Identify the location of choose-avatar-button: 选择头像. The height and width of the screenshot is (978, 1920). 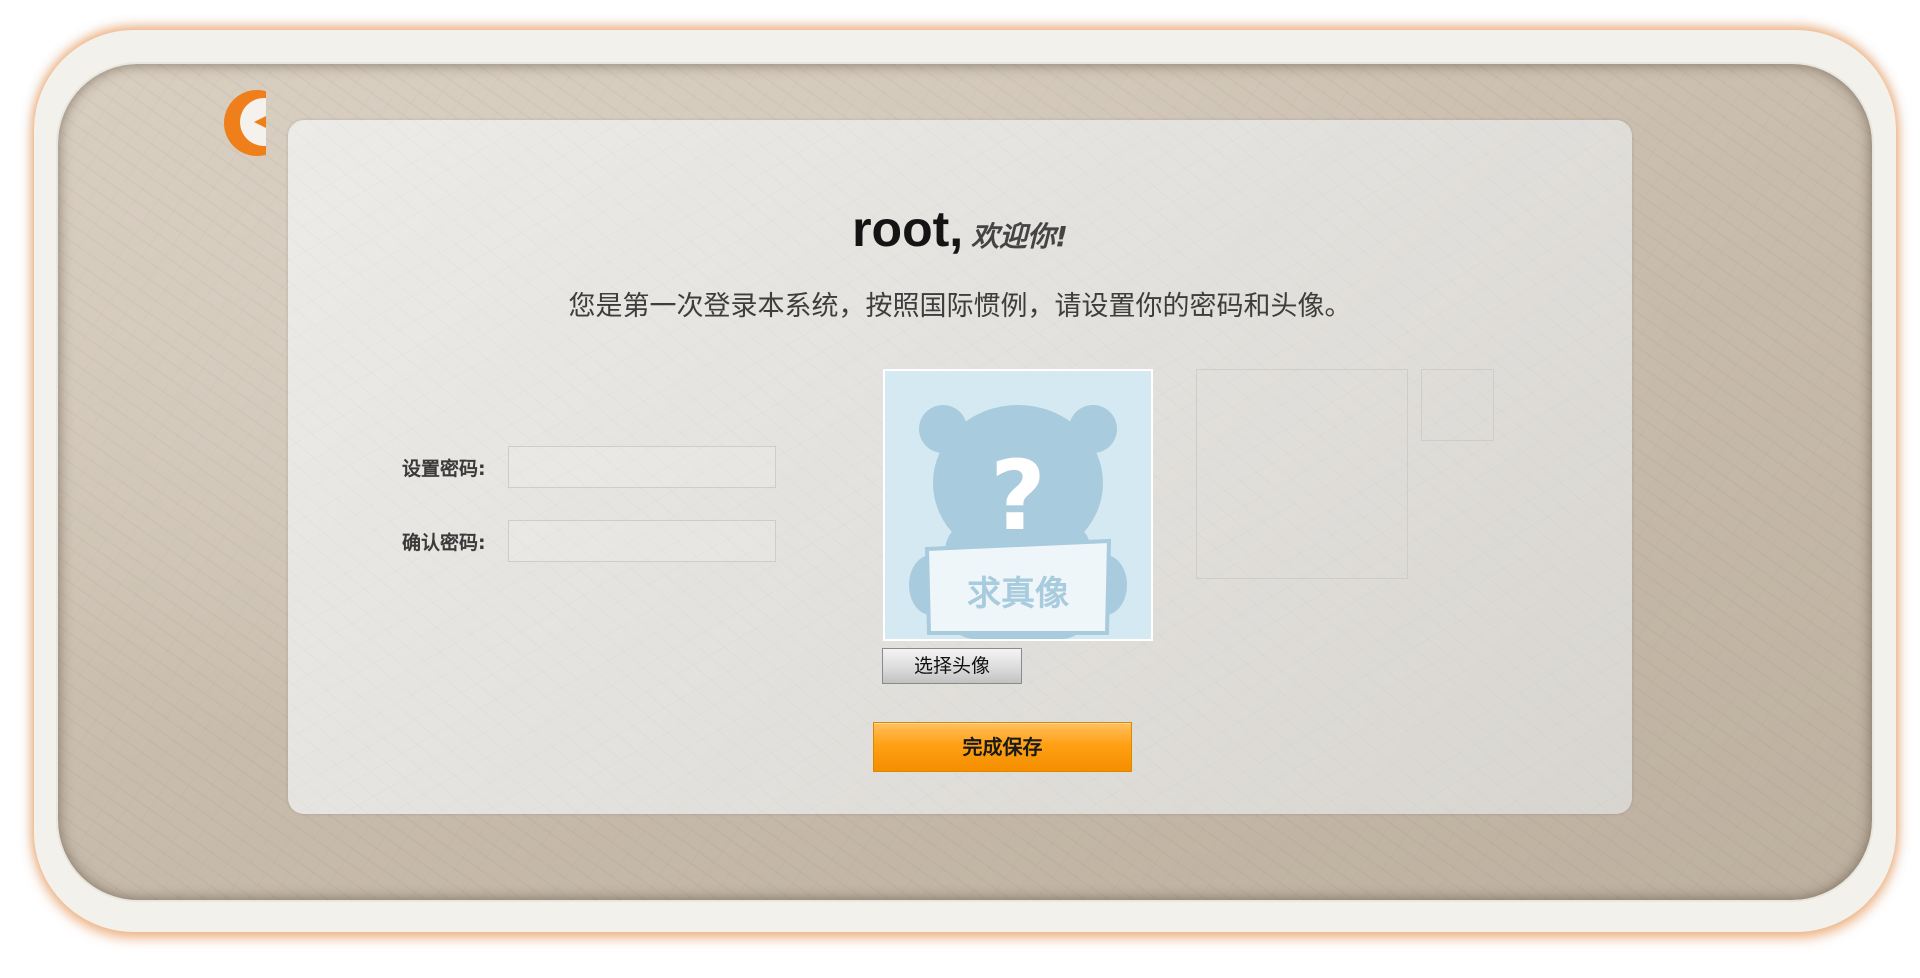
(952, 666).